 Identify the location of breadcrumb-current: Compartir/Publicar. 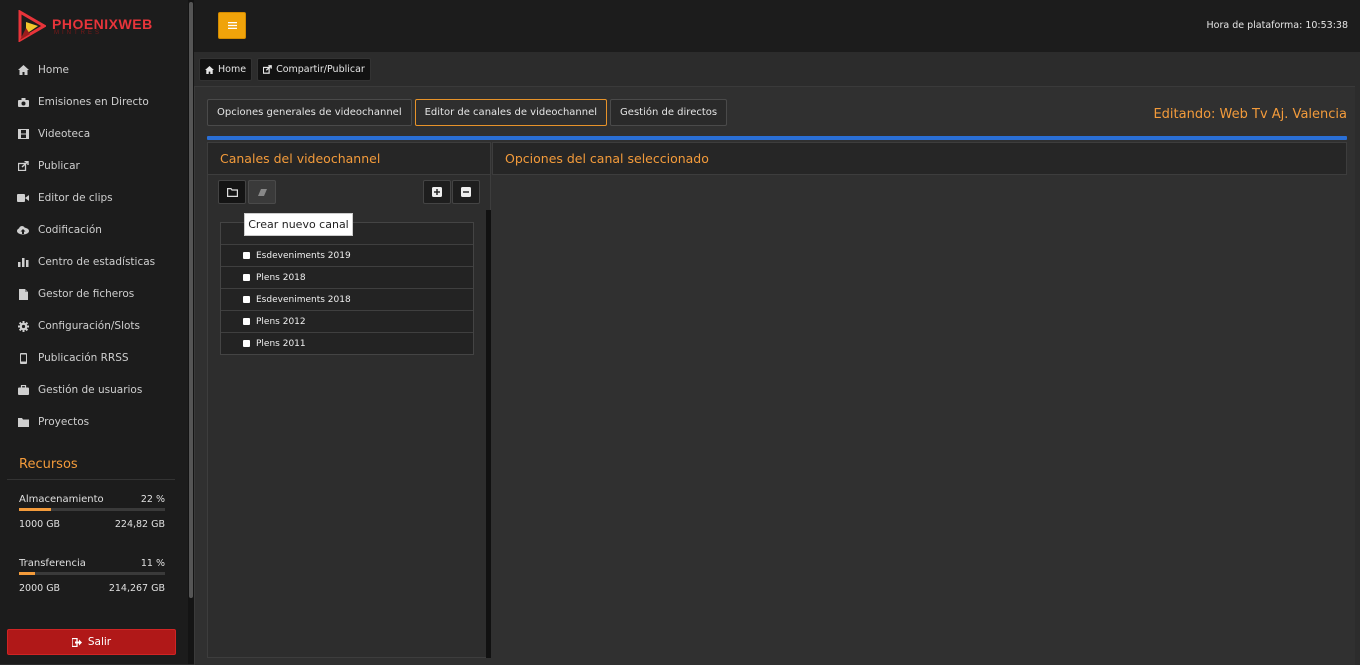
(314, 69).